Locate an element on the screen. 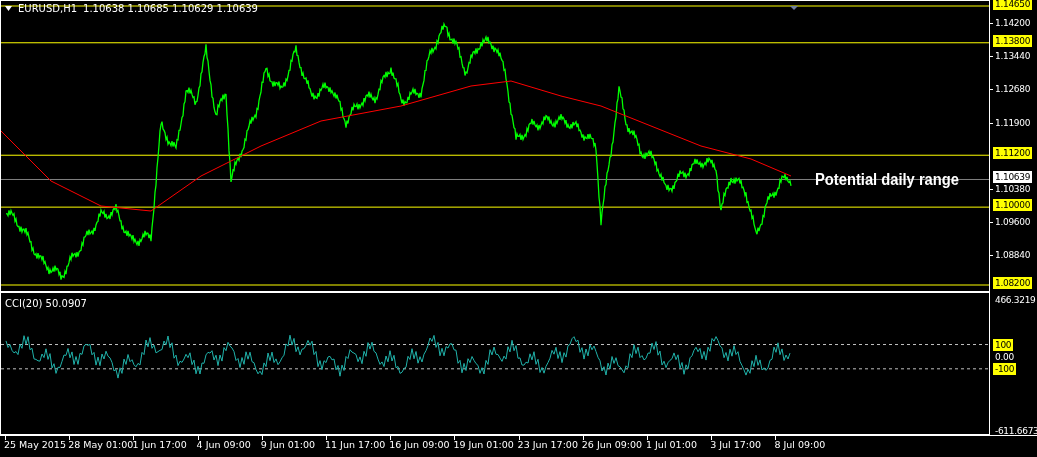 Image resolution: width=1037 pixels, height=457 pixels. indicator-label: 100 is located at coordinates (1003, 344).